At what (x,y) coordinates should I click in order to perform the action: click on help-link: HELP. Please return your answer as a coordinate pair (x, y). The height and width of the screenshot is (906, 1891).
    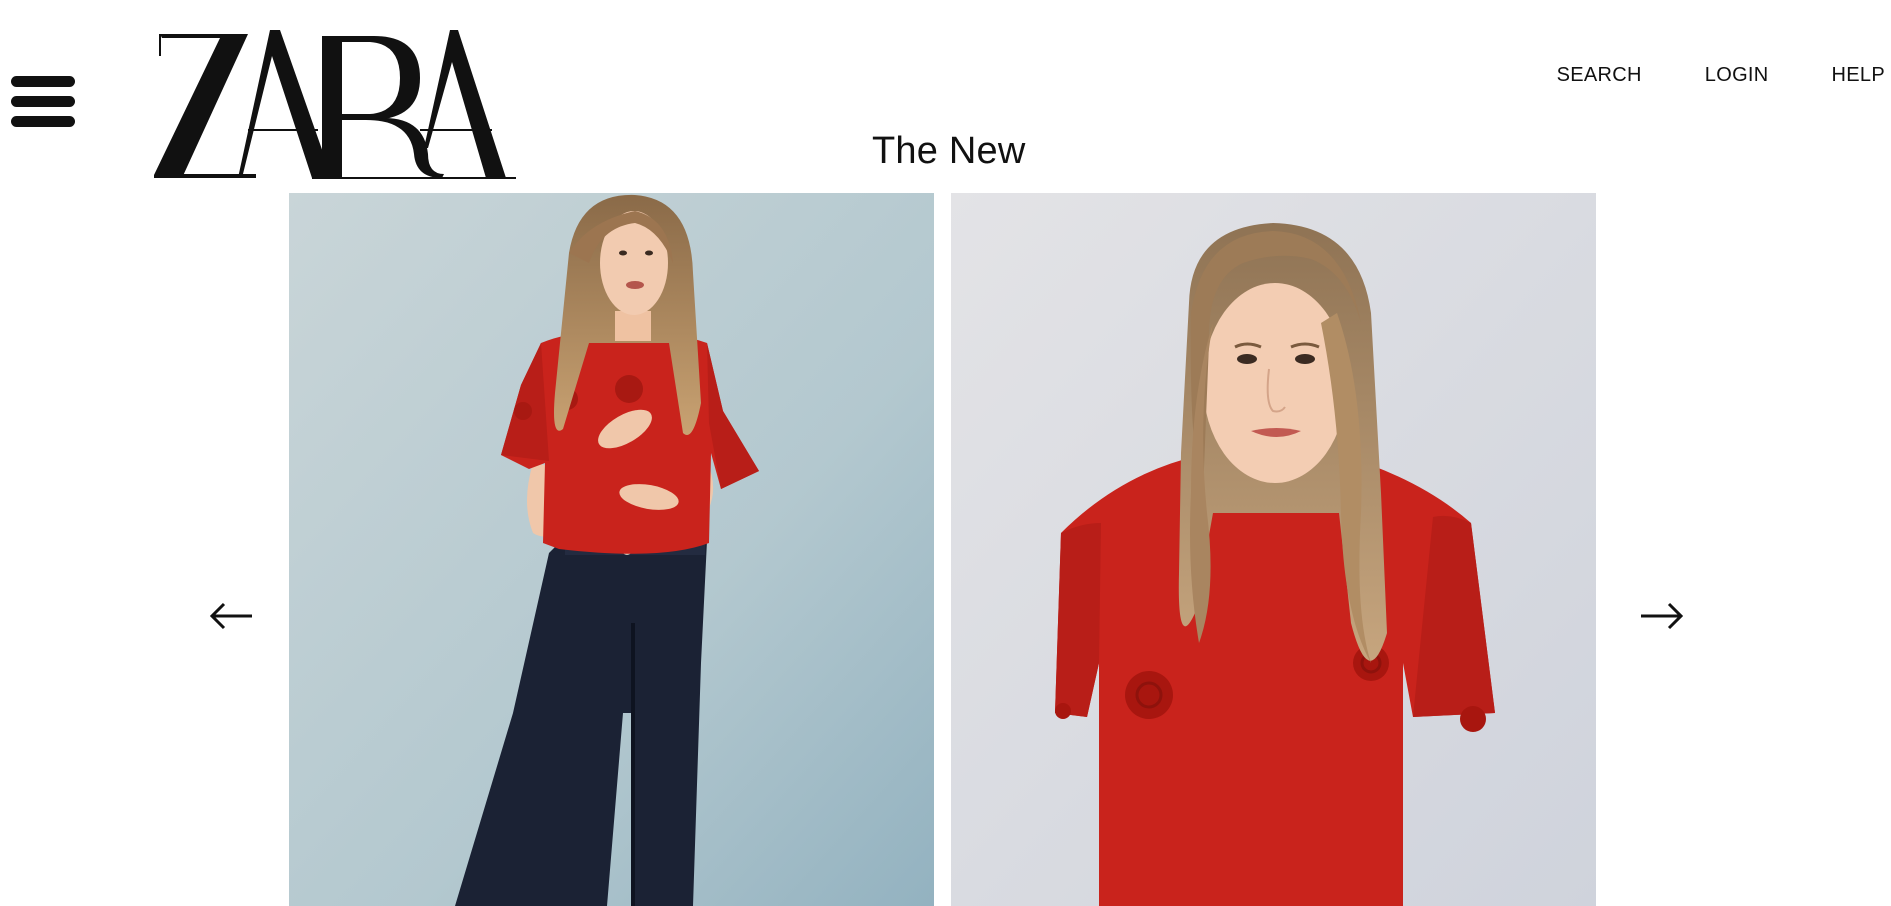
    Looking at the image, I should click on (1858, 75).